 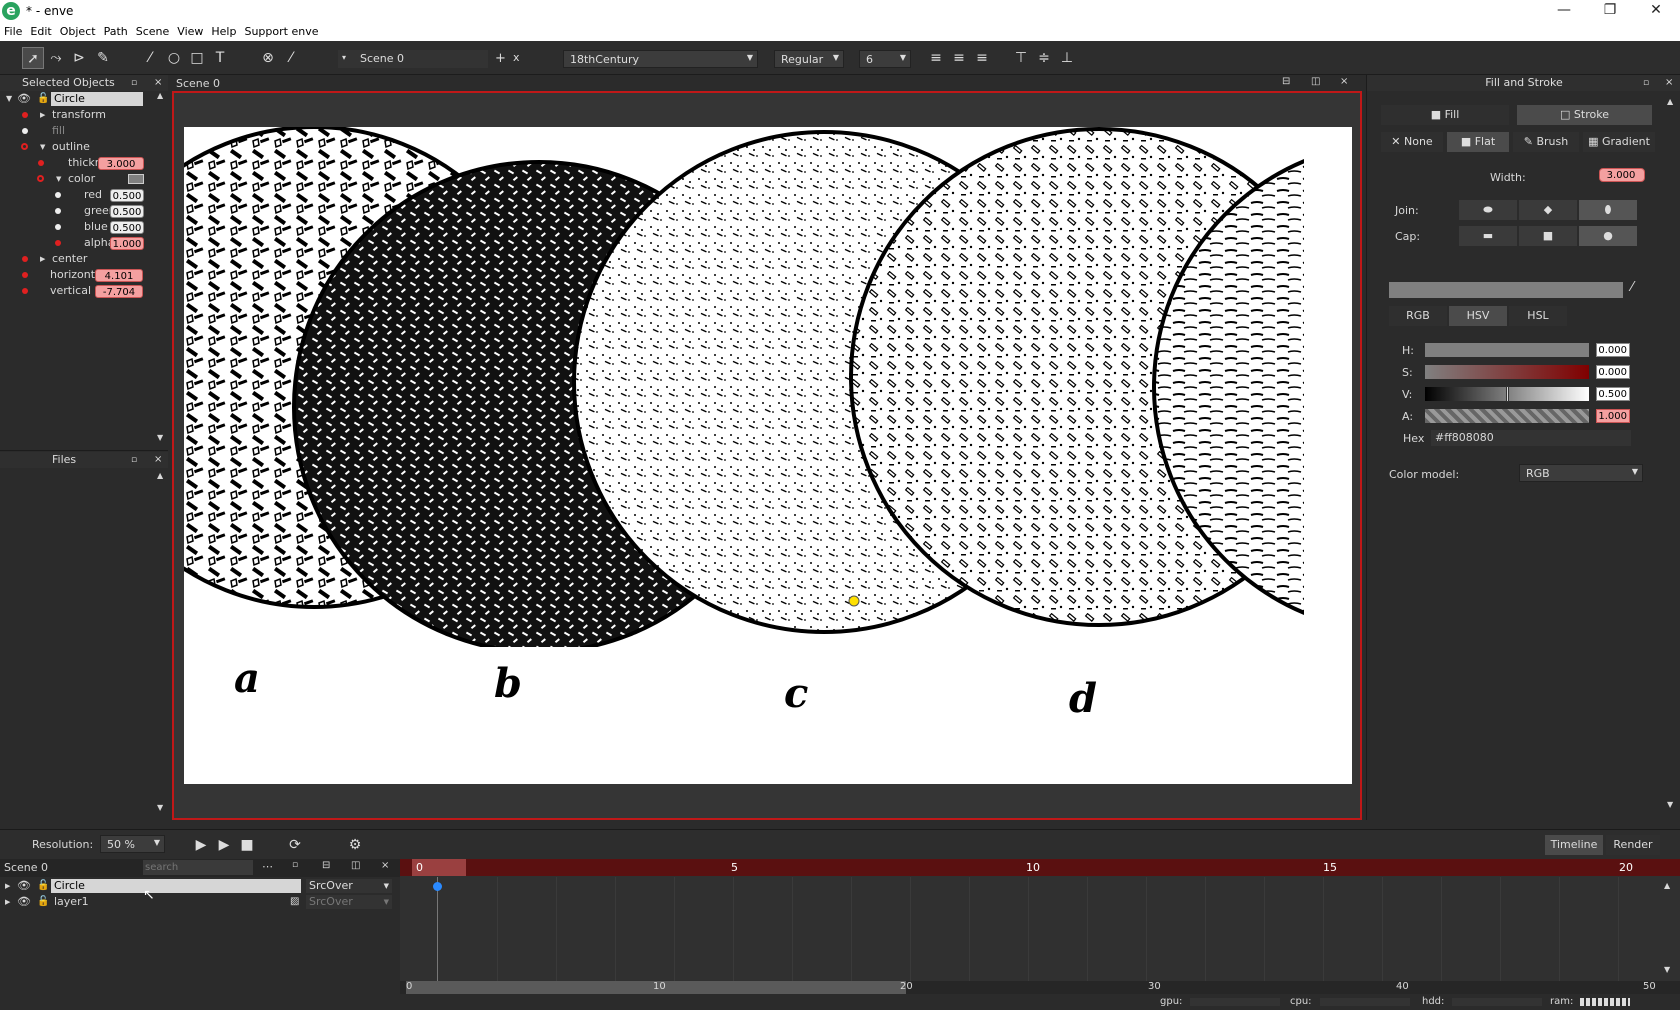 What do you see at coordinates (291, 58) in the screenshot?
I see `color-picker-icon: ⁄` at bounding box center [291, 58].